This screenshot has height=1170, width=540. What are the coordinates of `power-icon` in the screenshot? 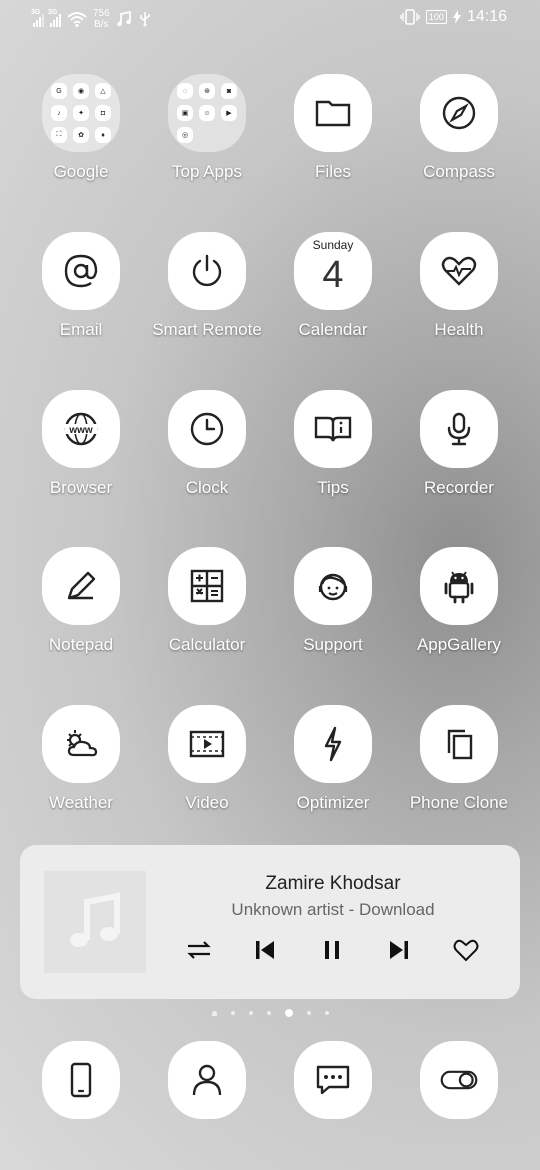 It's located at (207, 271).